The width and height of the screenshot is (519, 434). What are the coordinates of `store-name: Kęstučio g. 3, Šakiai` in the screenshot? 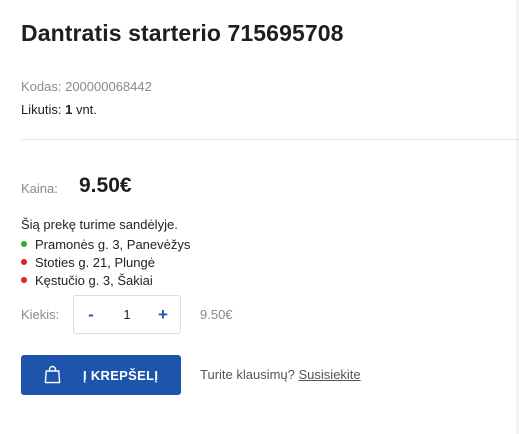 It's located at (94, 280).